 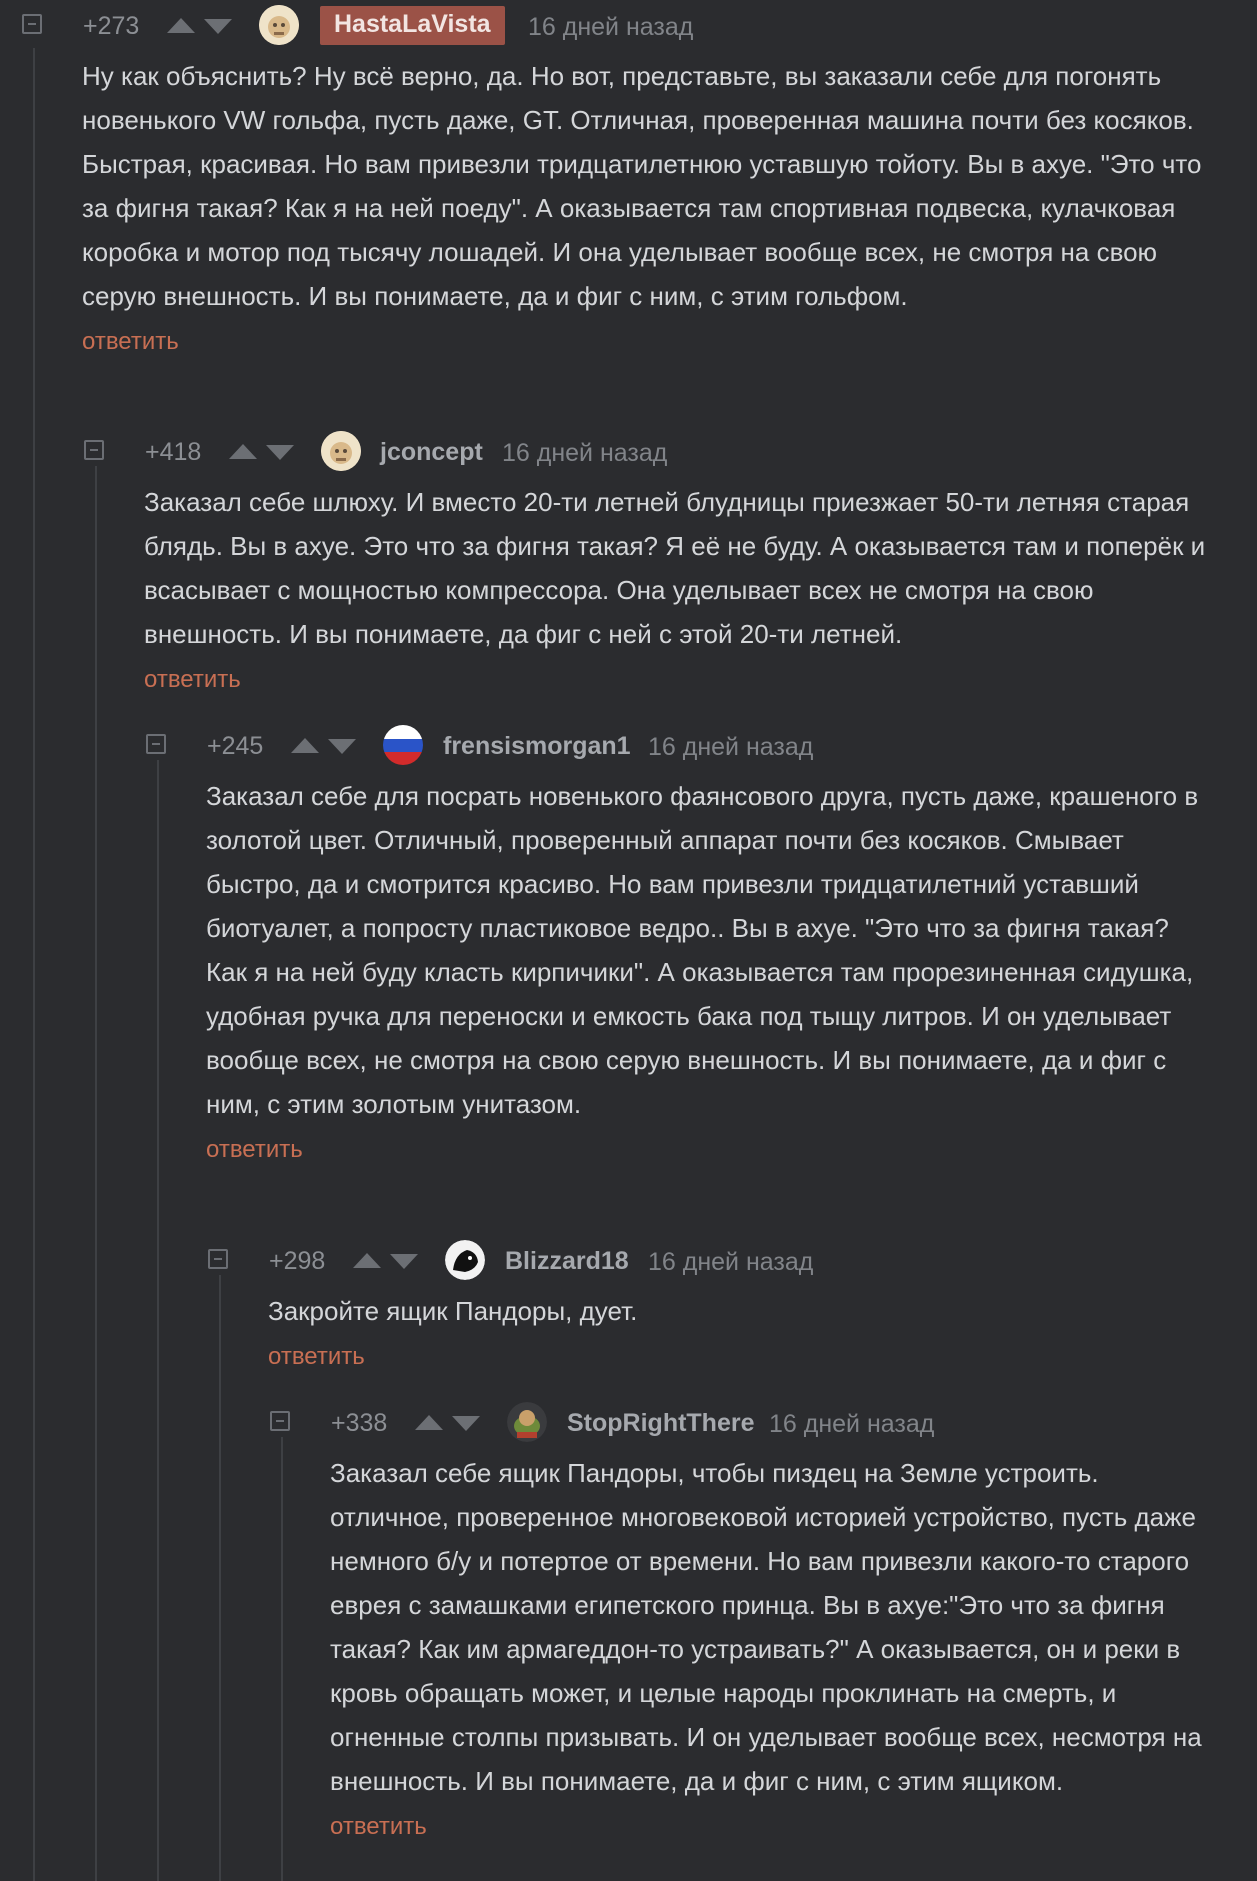 What do you see at coordinates (173, 452) in the screenshot?
I see `comment-rating: +418` at bounding box center [173, 452].